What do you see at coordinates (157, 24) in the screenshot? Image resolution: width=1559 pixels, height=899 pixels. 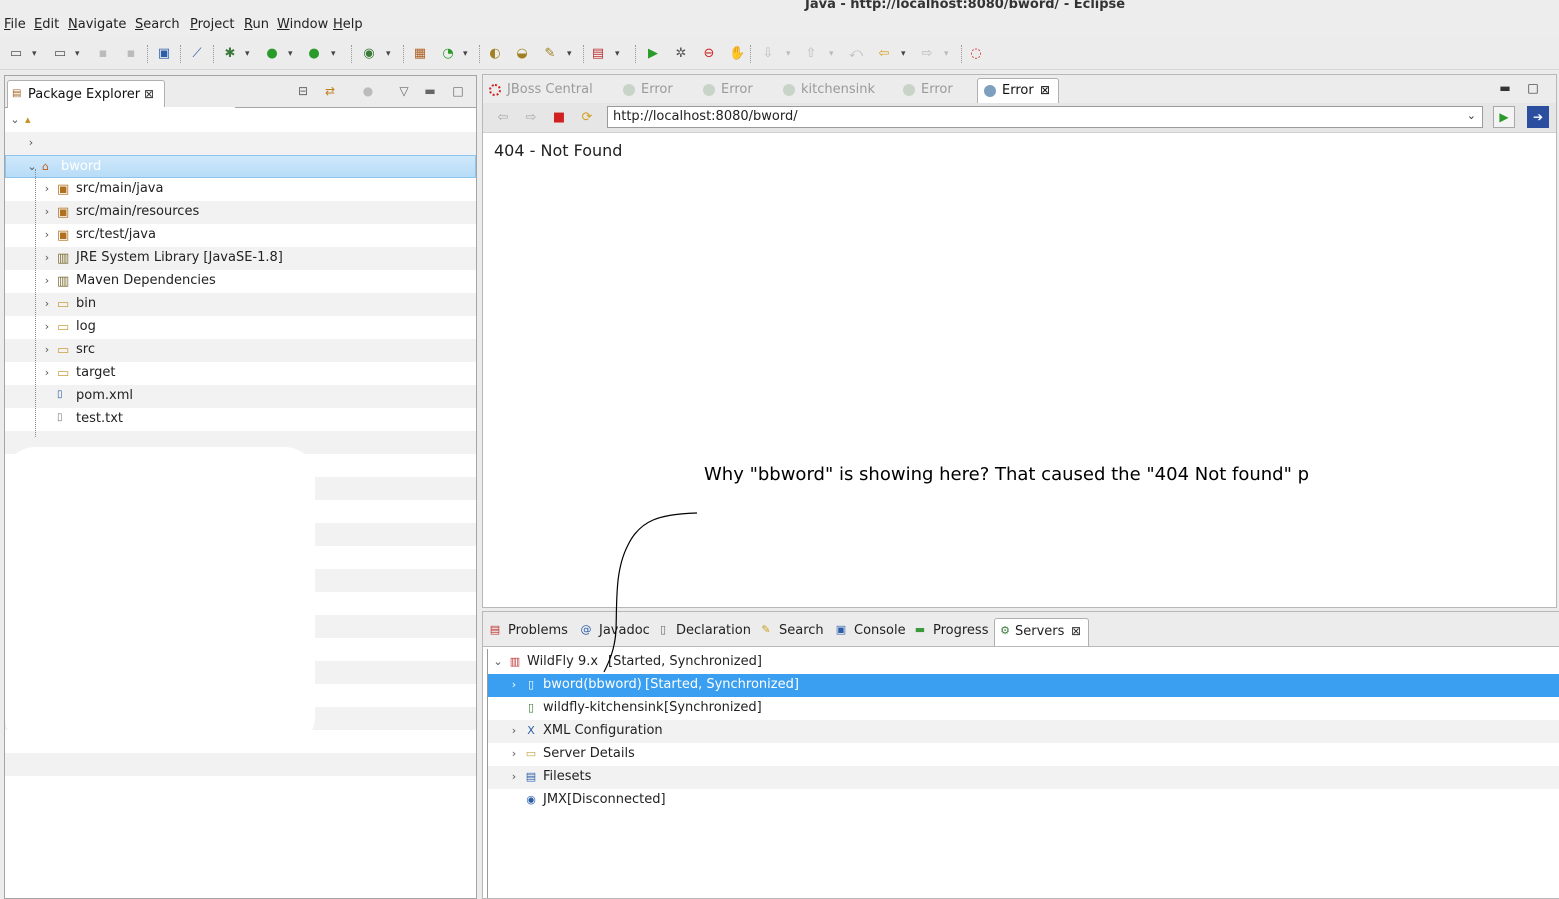 I see `menu-search: Search` at bounding box center [157, 24].